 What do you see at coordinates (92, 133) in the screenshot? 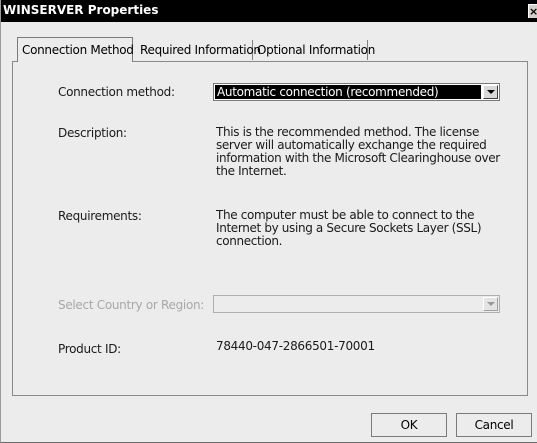
I see `description-label: Description:` at bounding box center [92, 133].